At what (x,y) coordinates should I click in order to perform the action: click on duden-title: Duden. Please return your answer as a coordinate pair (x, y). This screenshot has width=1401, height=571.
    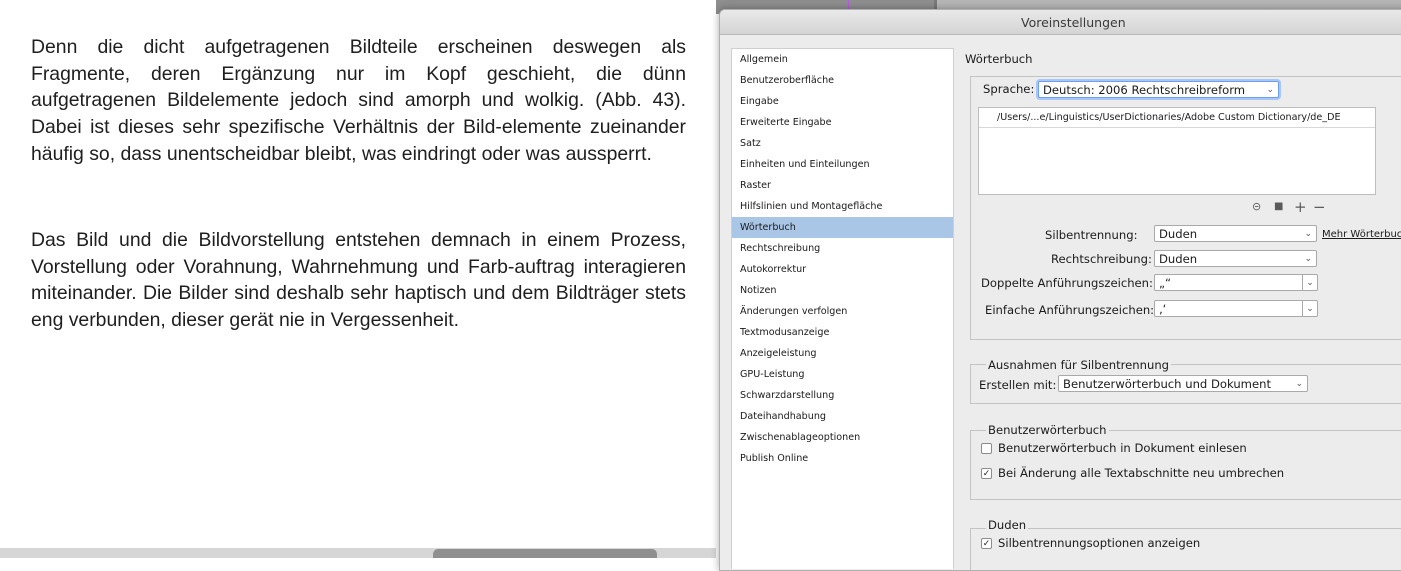
    Looking at the image, I should click on (1007, 525).